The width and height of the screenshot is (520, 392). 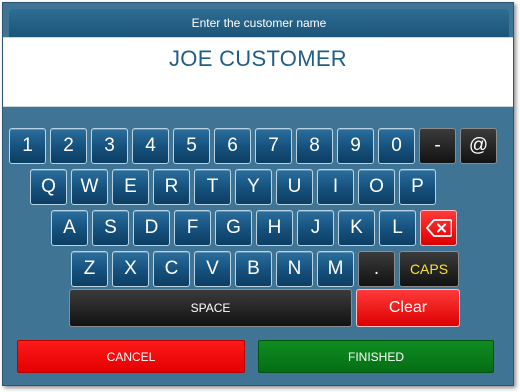 What do you see at coordinates (253, 187) in the screenshot?
I see `key-y: Y` at bounding box center [253, 187].